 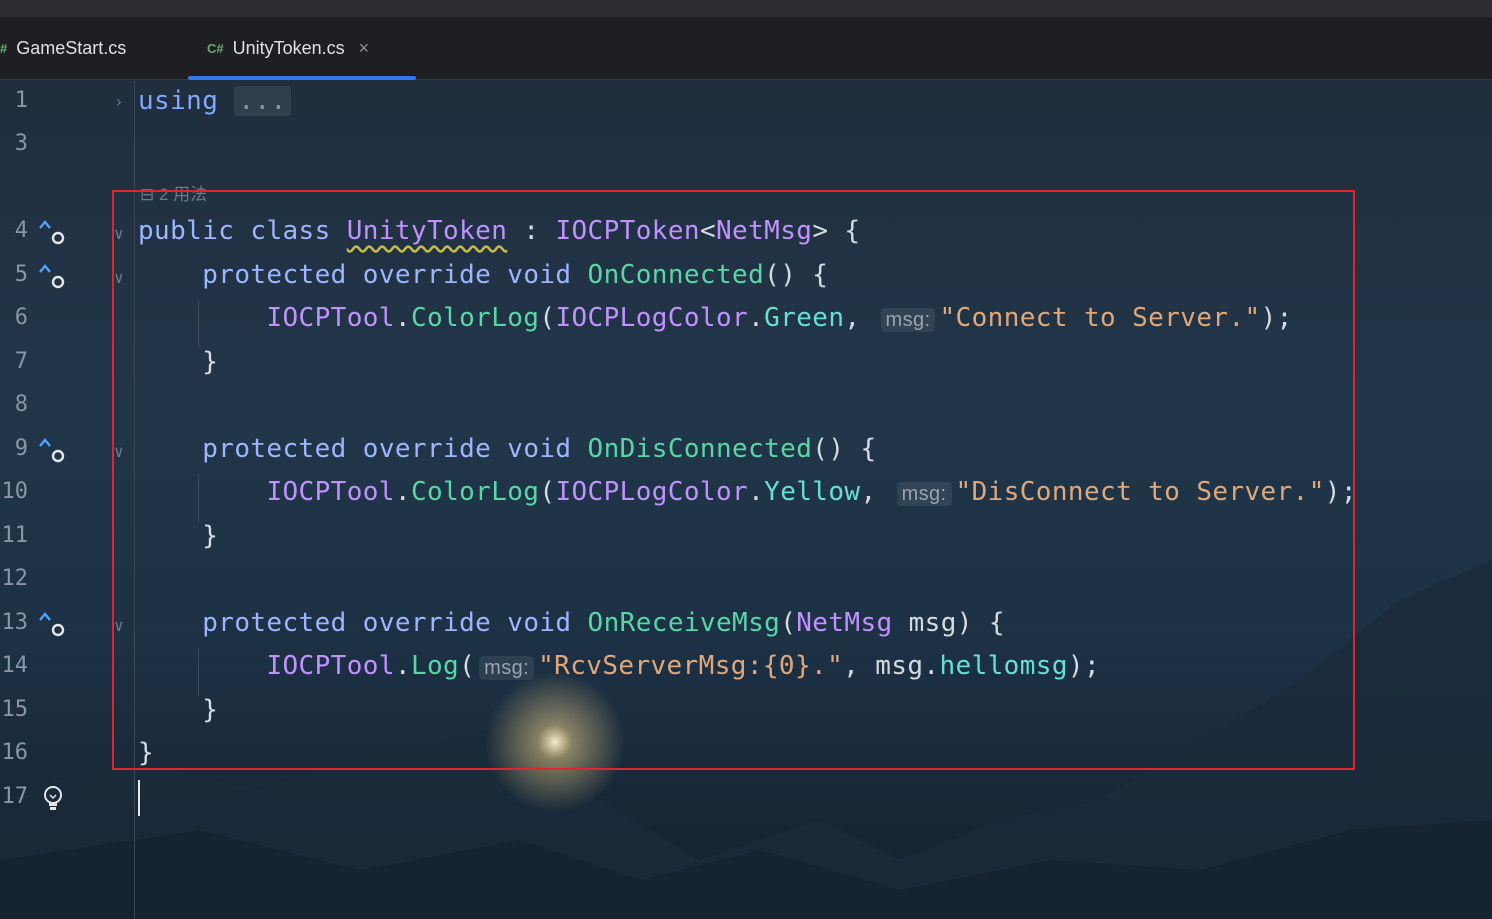 What do you see at coordinates (15, 491) in the screenshot?
I see `line-number: 10` at bounding box center [15, 491].